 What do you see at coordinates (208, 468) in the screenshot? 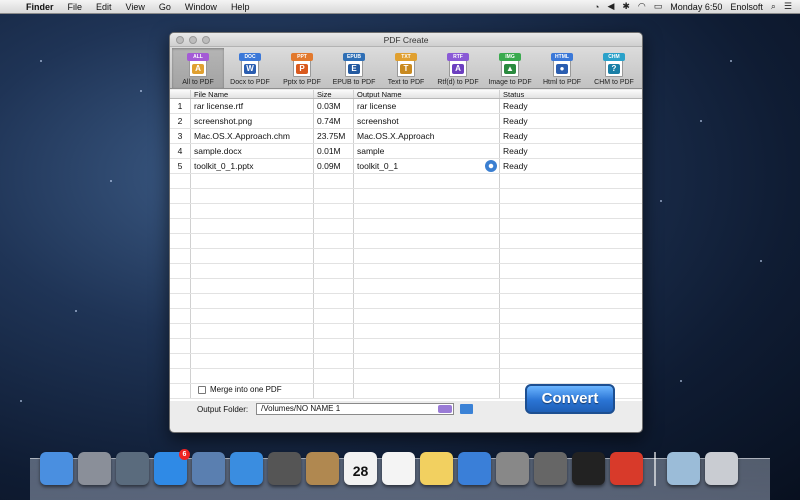
I see `mail-icon` at bounding box center [208, 468].